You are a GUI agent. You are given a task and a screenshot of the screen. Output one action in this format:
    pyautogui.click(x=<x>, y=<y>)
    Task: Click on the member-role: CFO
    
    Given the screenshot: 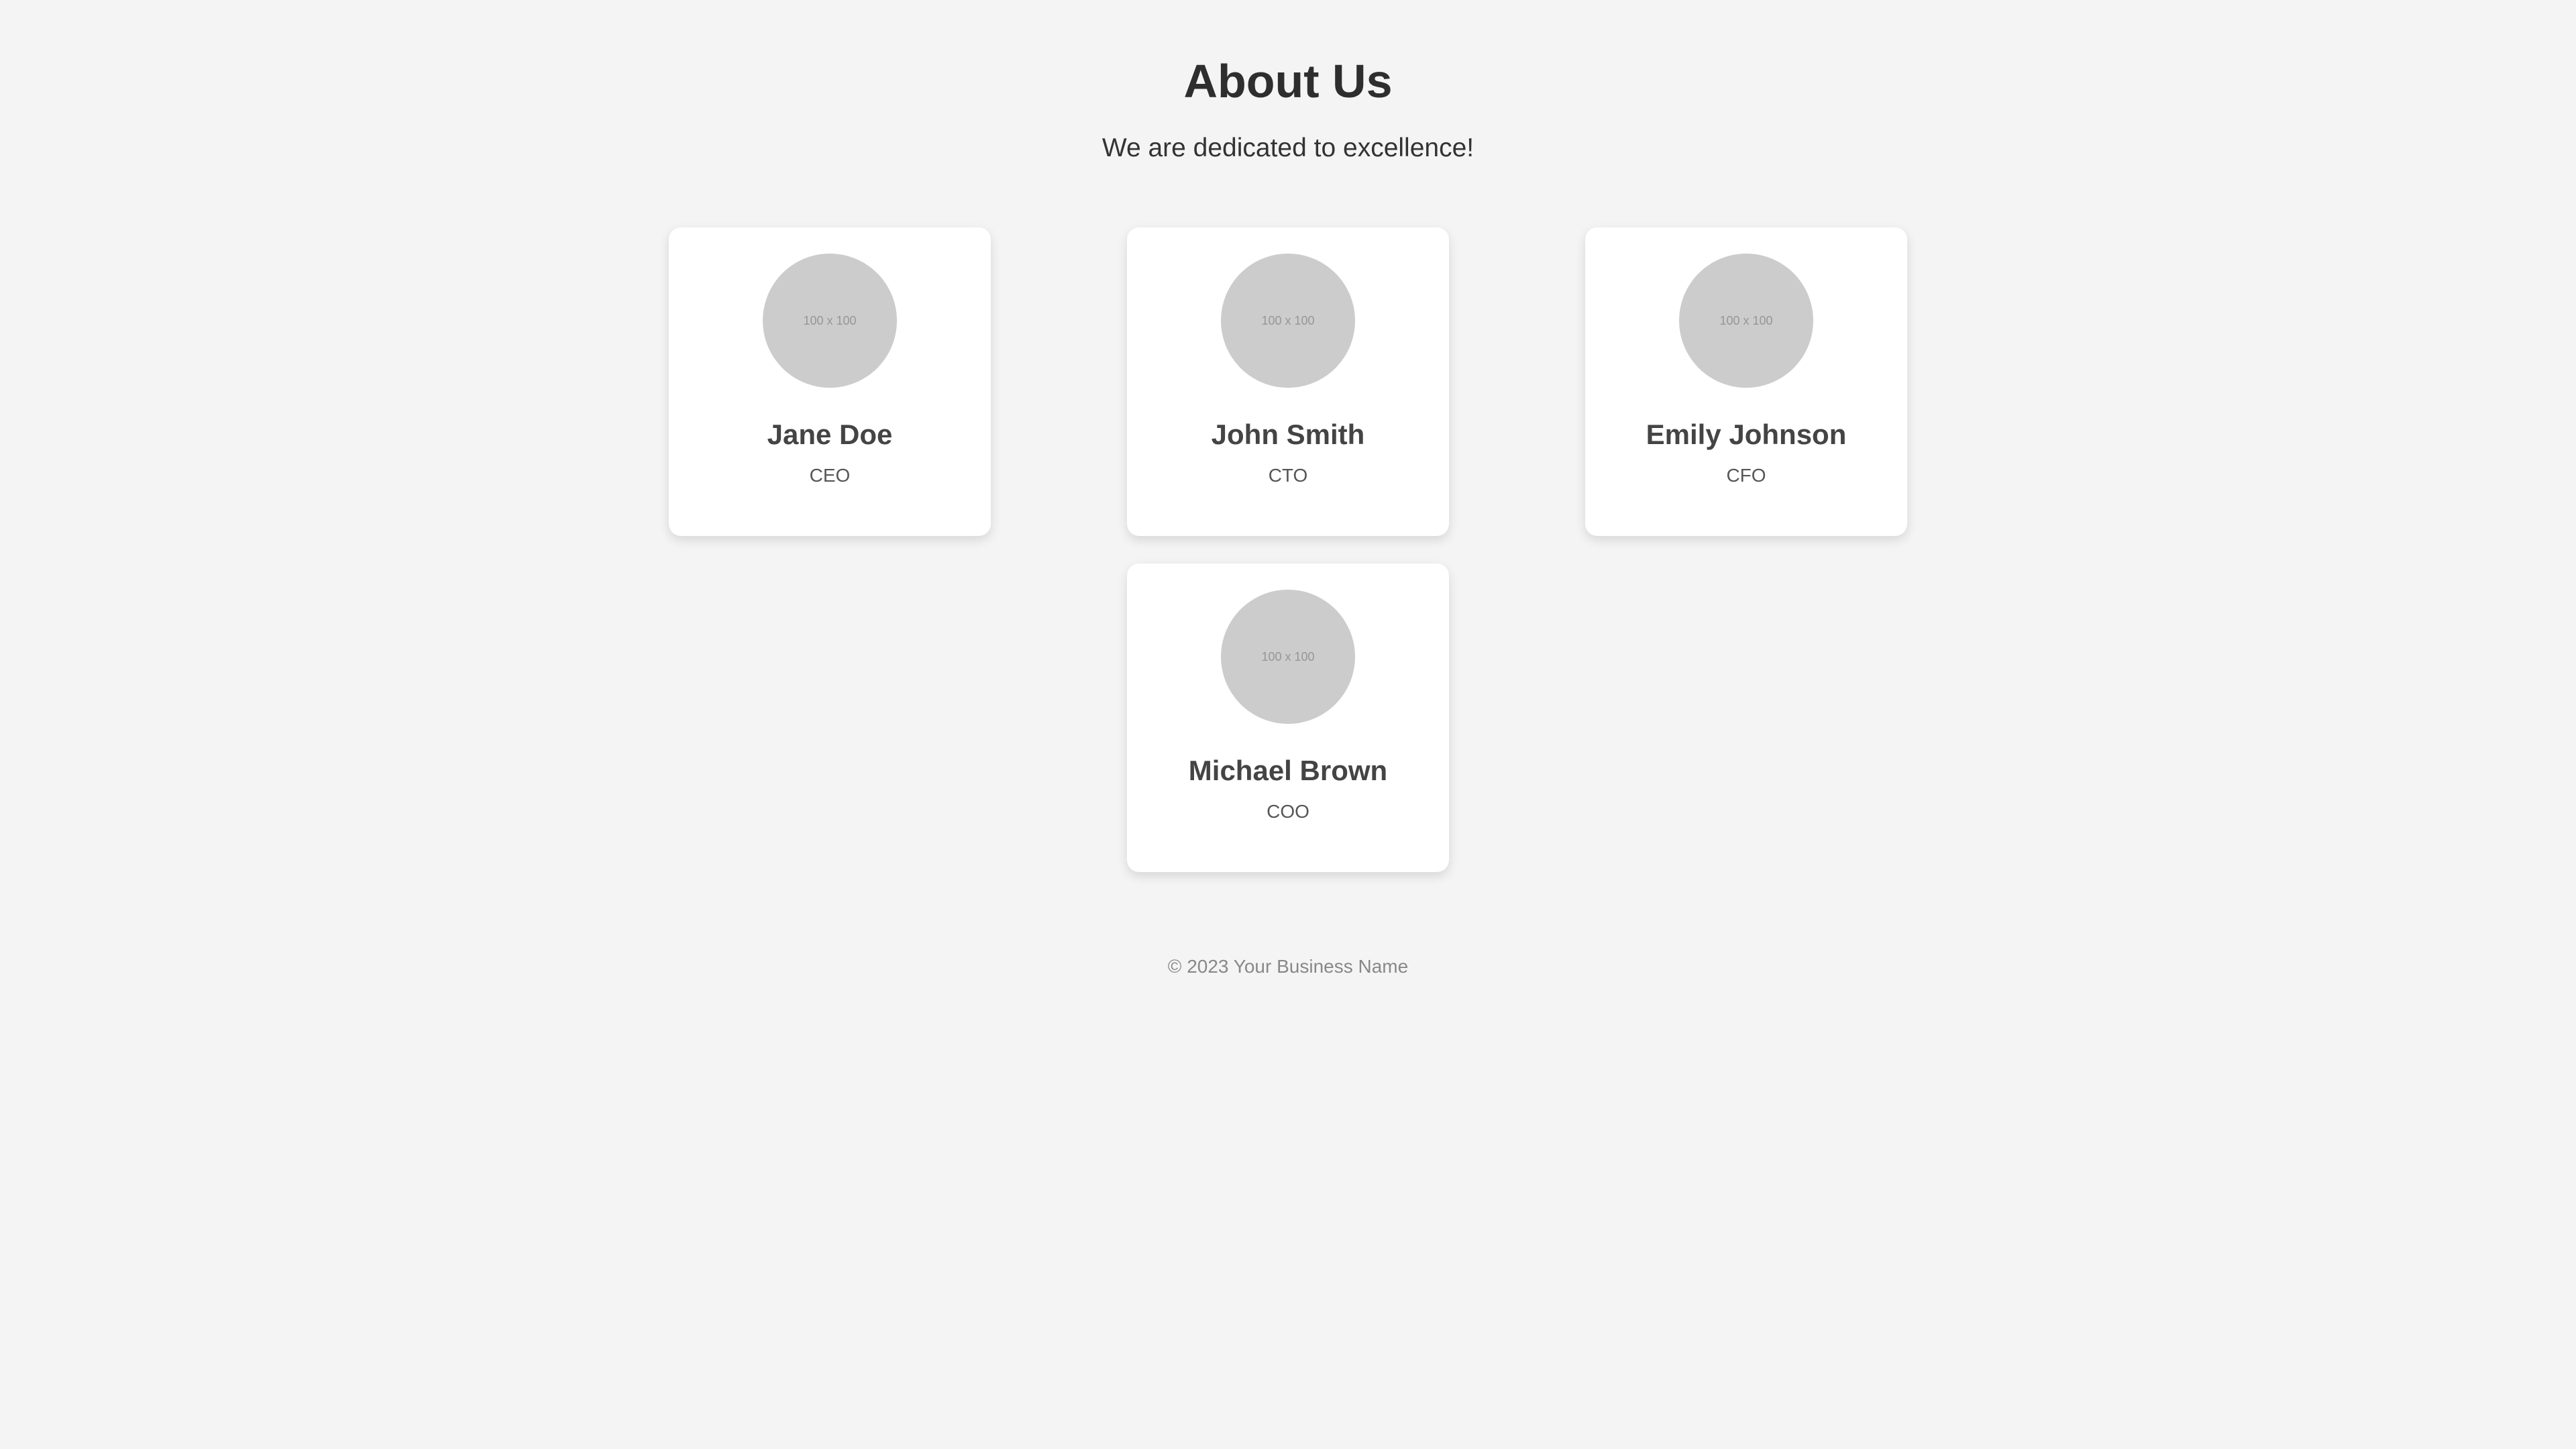 What is the action you would take?
    pyautogui.click(x=1746, y=475)
    